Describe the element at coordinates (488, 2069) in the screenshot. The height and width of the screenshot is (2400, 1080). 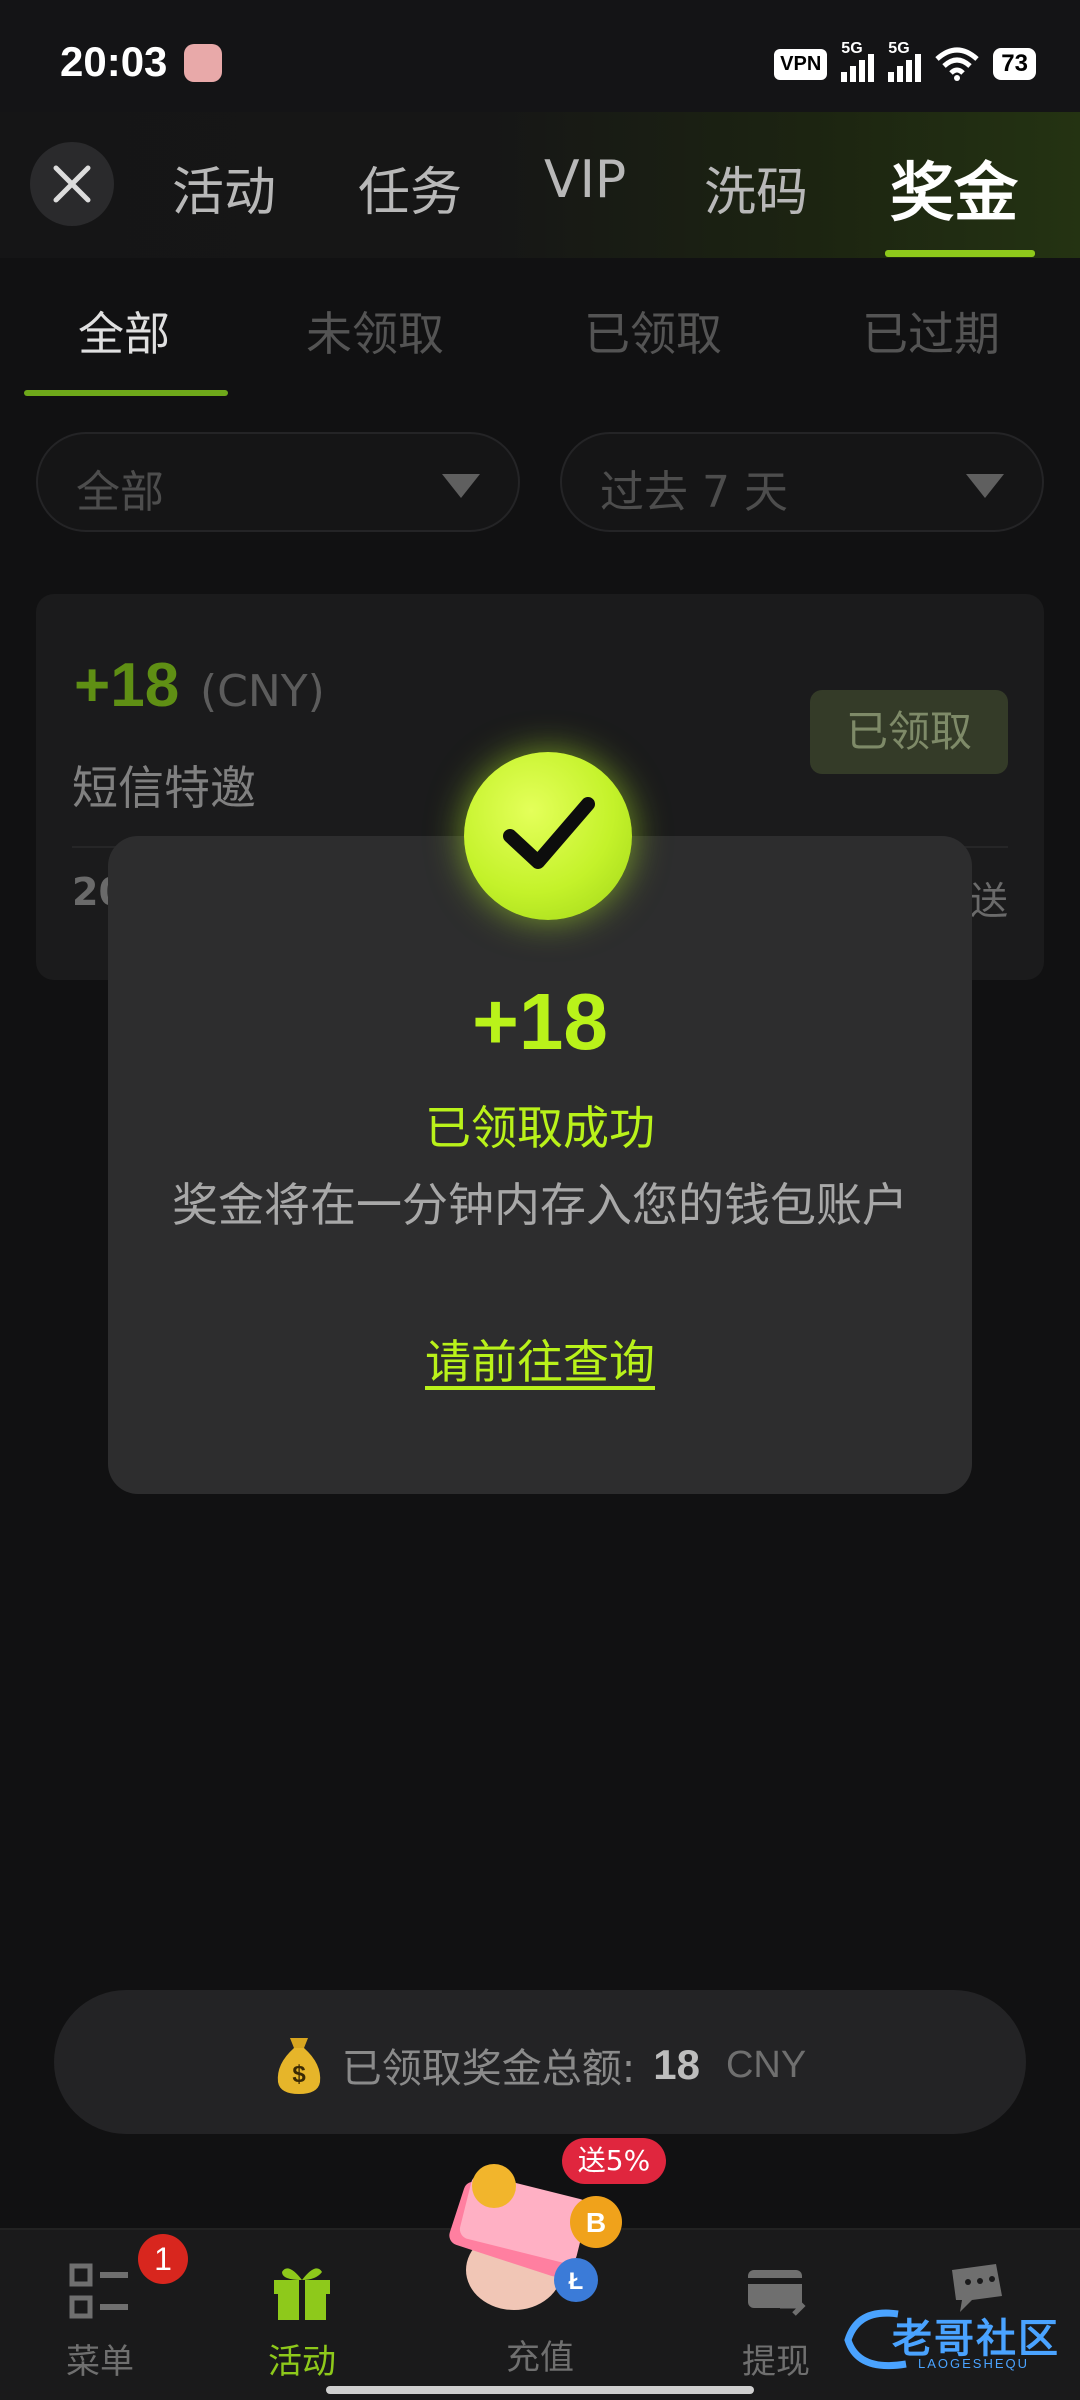
I see `total-label: 已领取奖金总额:` at that location.